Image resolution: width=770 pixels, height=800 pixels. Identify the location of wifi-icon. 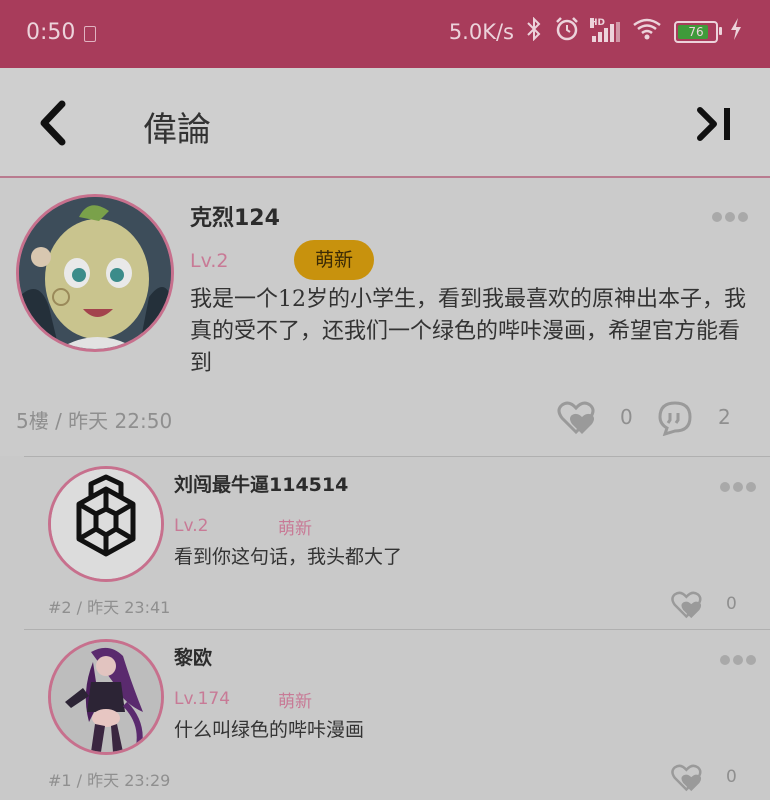
(647, 31).